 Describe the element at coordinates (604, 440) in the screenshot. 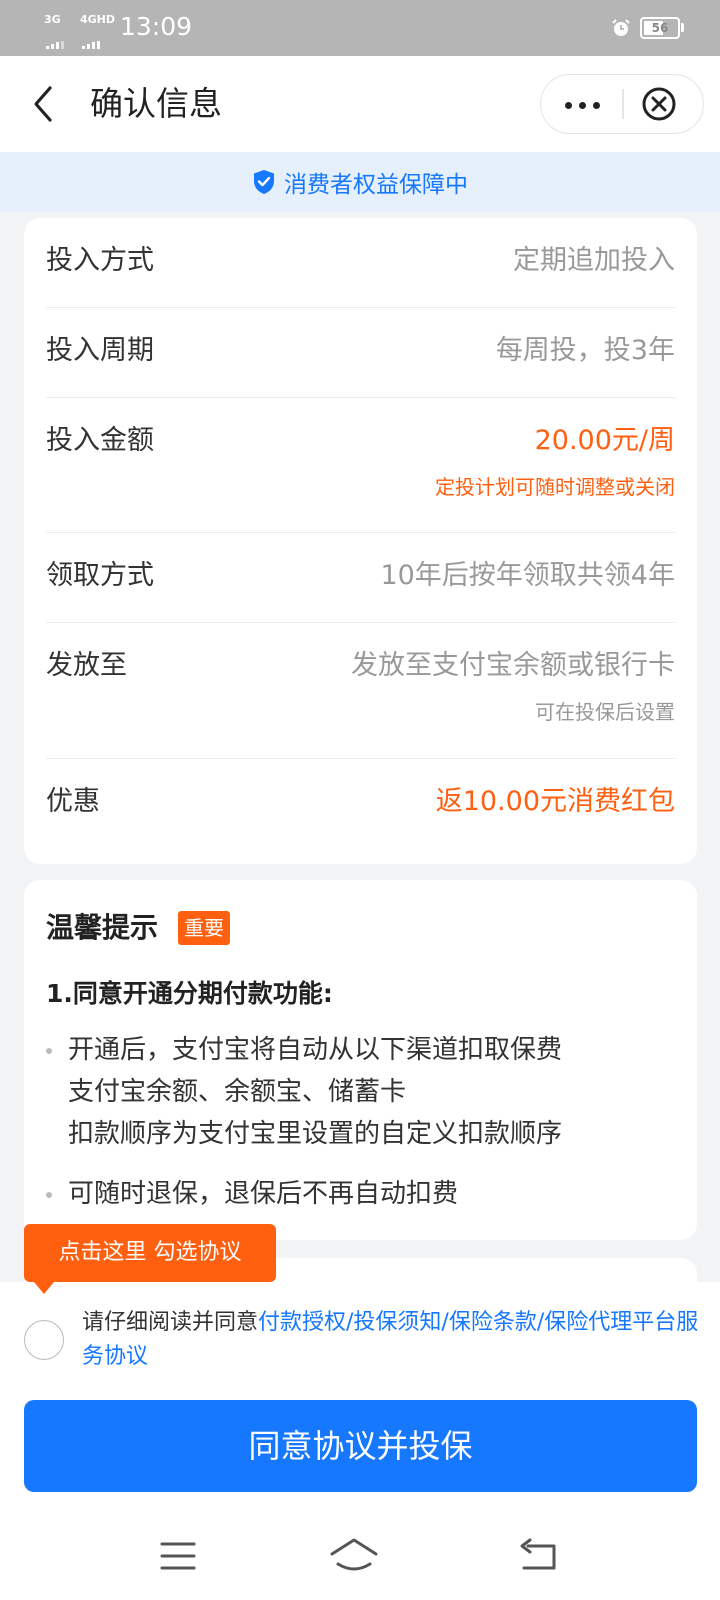

I see `amount-value: 20.00元/周` at that location.